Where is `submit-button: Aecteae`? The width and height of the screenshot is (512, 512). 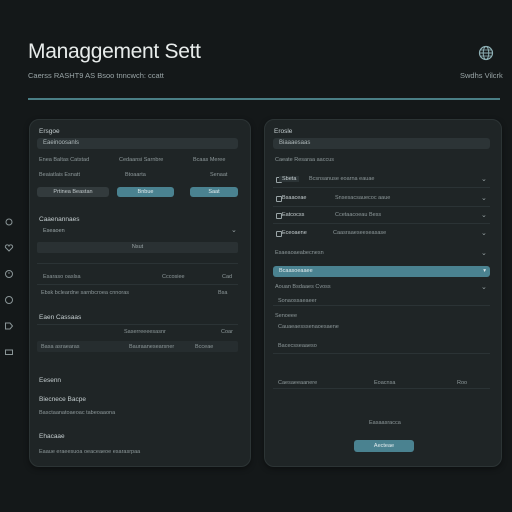 submit-button: Aecteae is located at coordinates (384, 446).